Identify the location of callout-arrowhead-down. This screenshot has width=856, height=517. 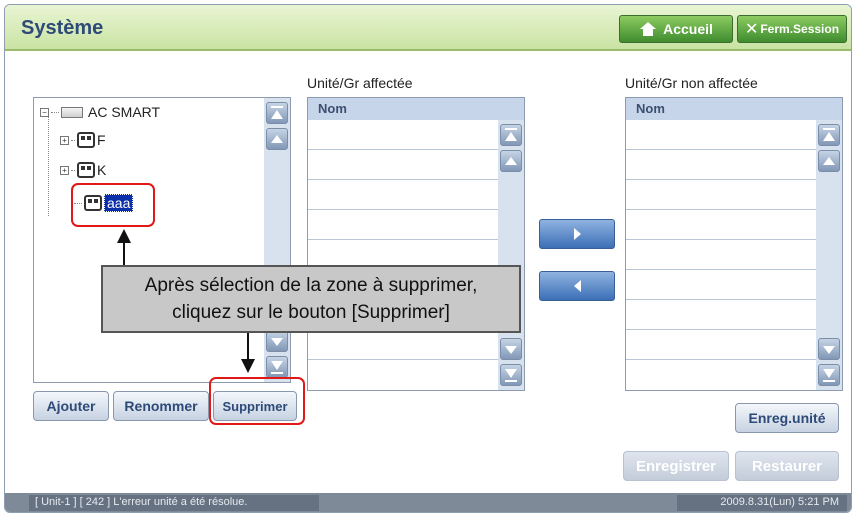
(248, 366).